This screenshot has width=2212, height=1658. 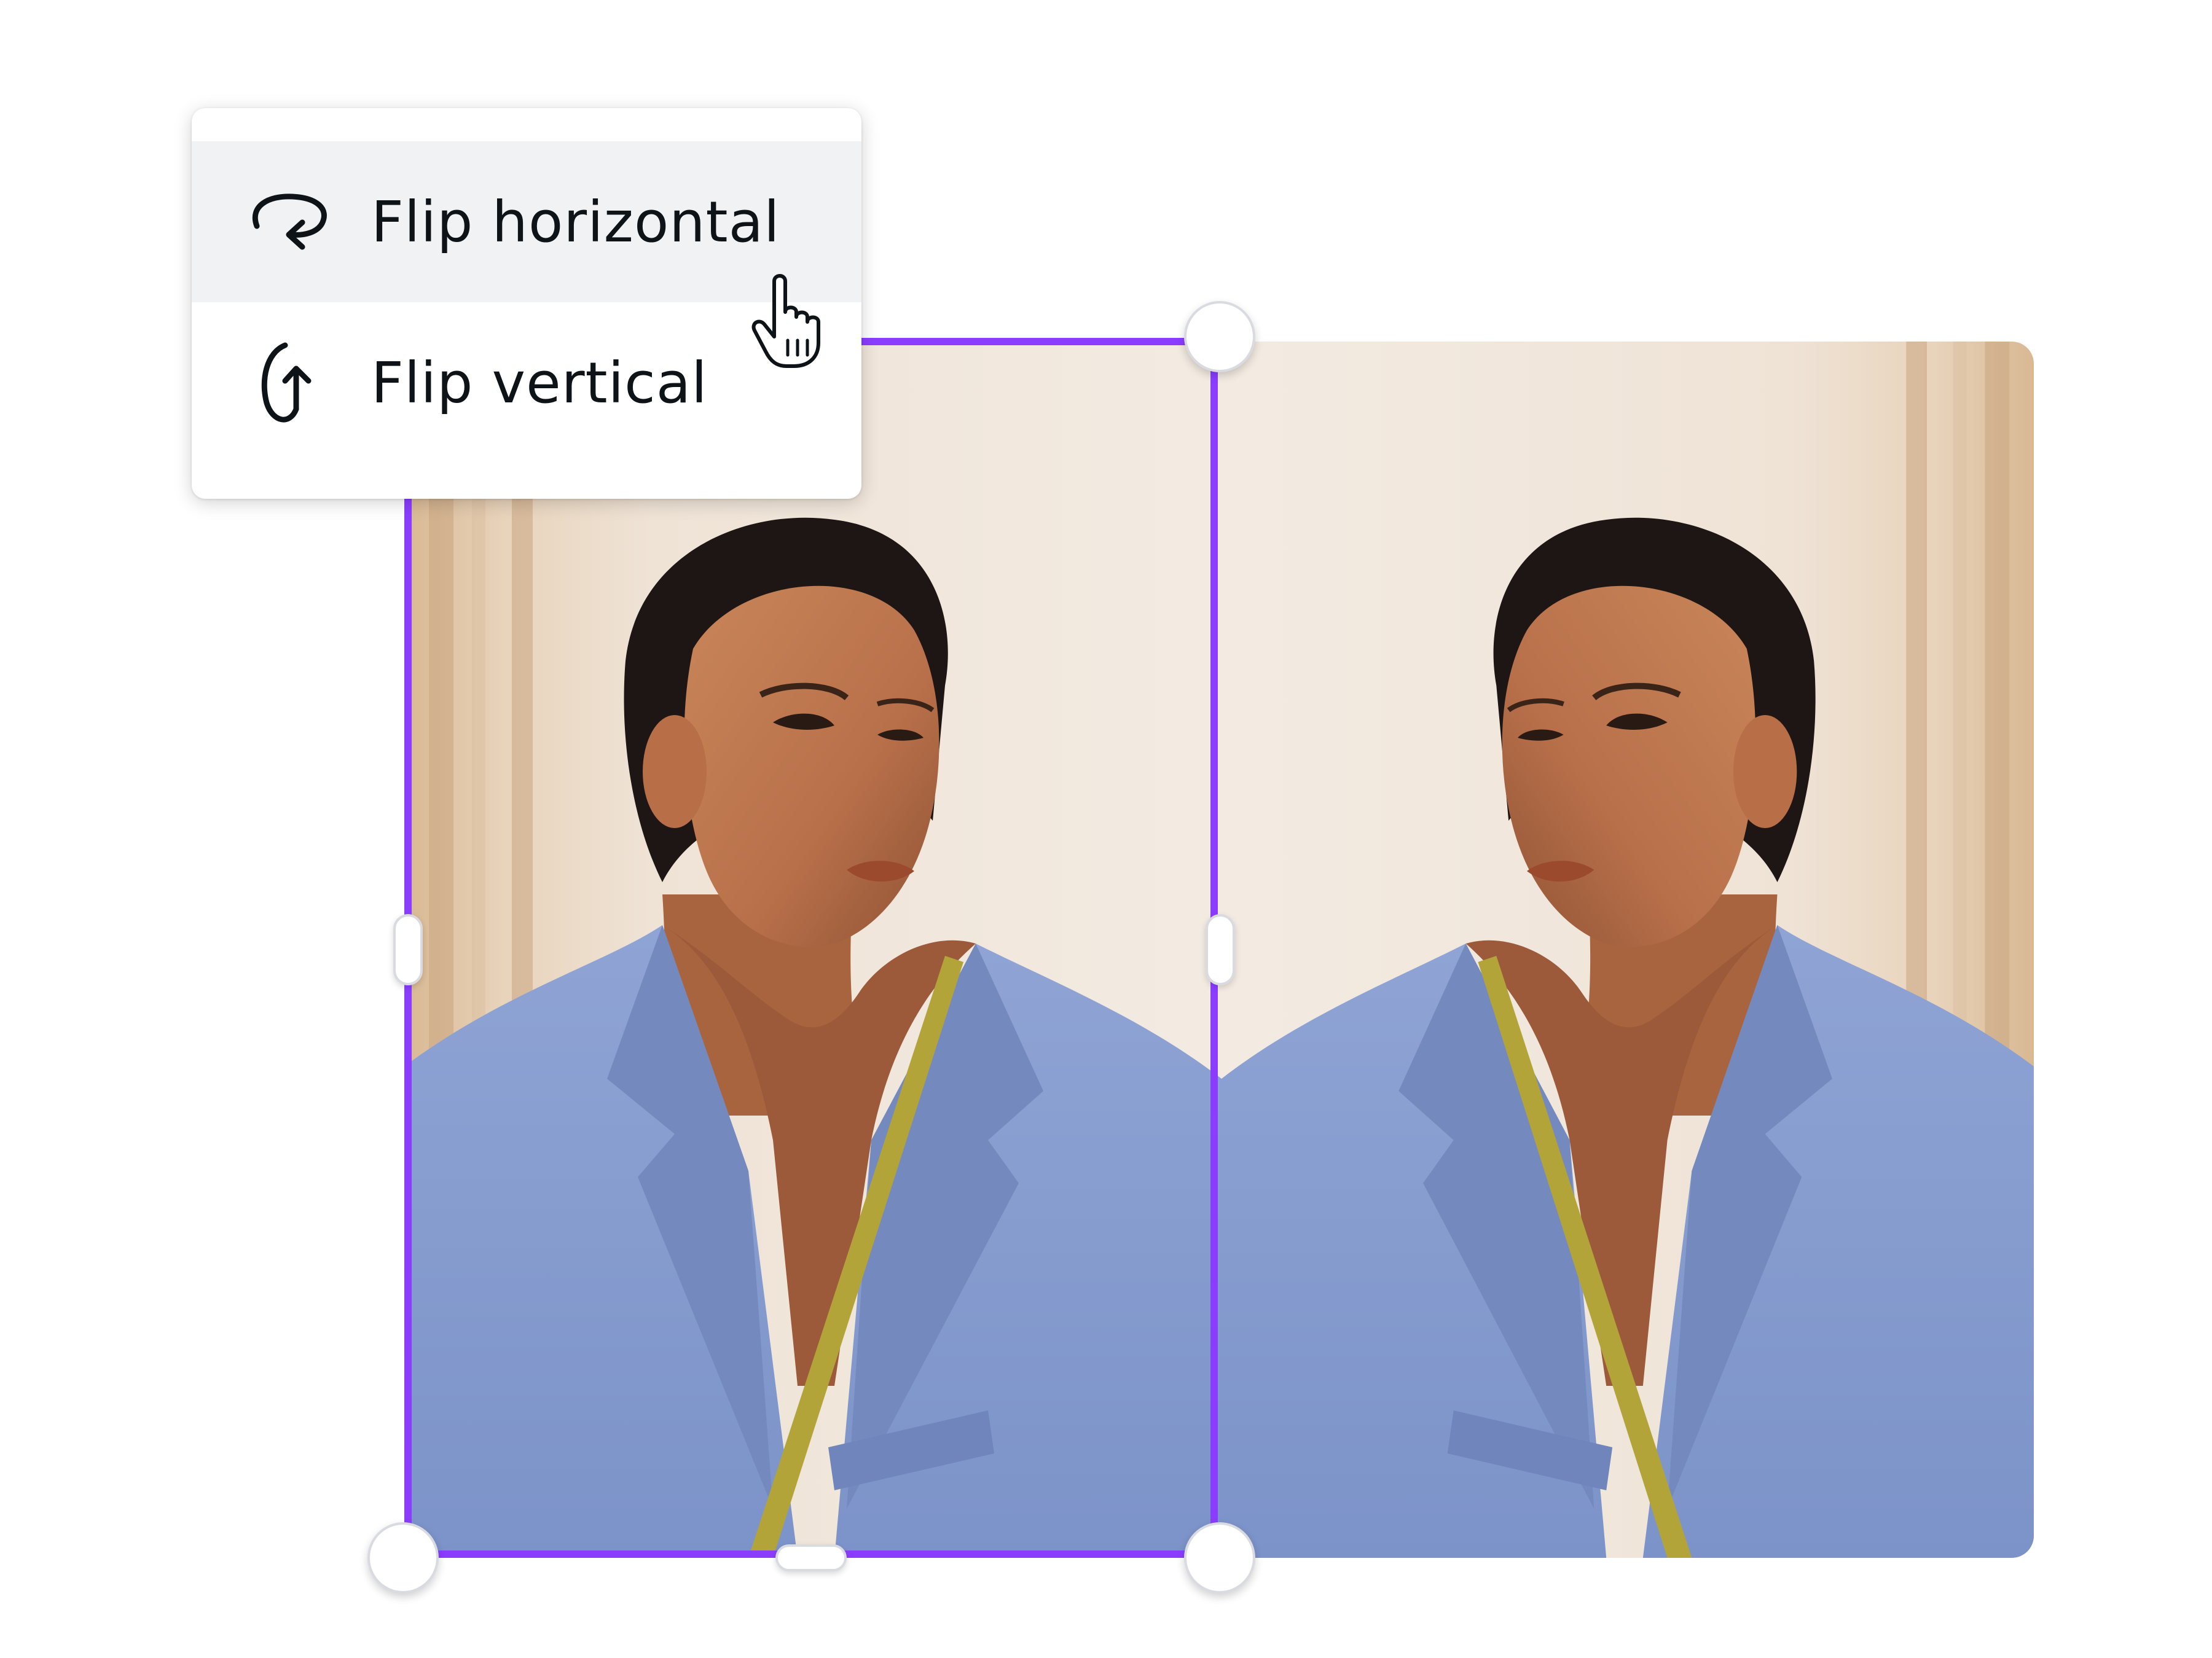 I want to click on flip-horizontal-icon, so click(x=289, y=222).